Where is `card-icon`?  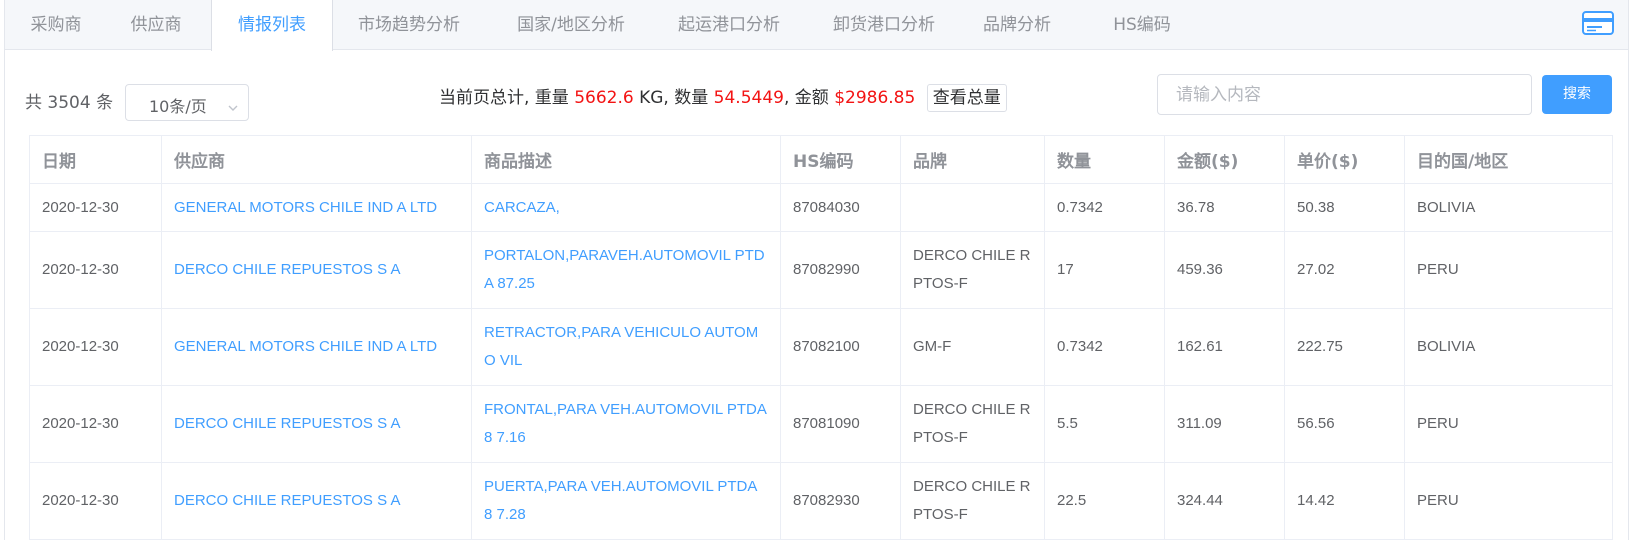 card-icon is located at coordinates (1598, 23).